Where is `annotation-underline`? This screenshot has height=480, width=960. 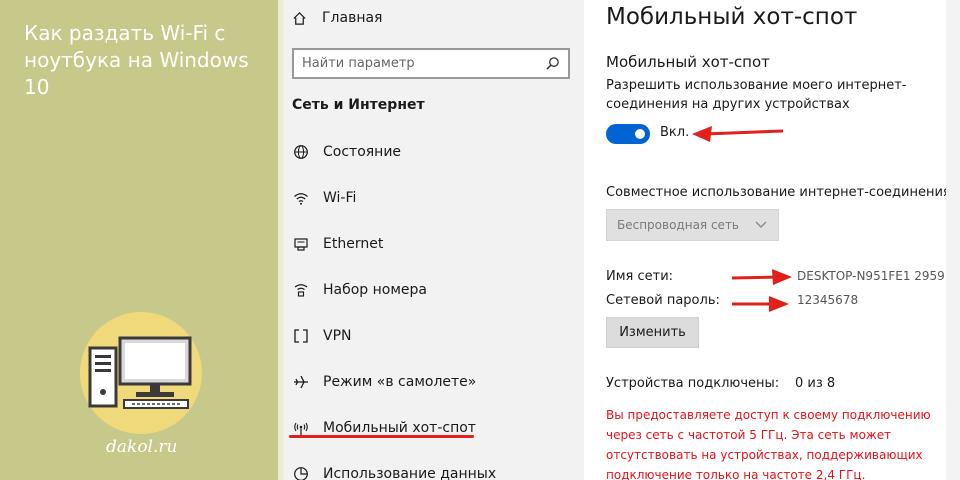 annotation-underline is located at coordinates (381, 436).